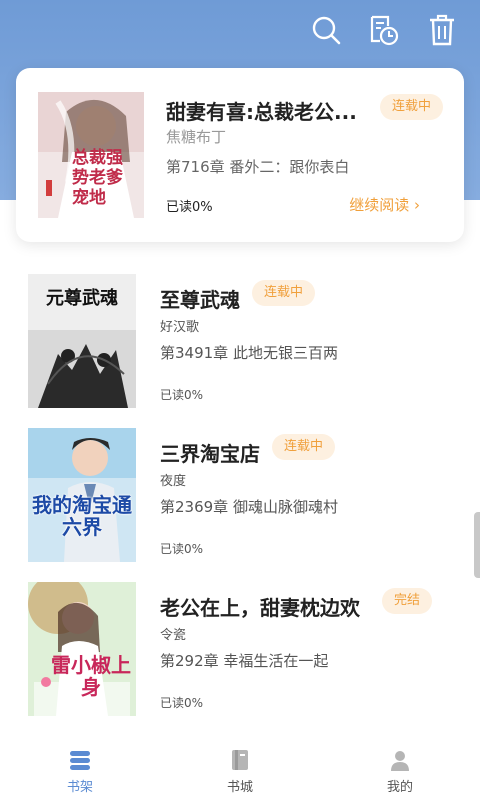  Describe the element at coordinates (249, 353) in the screenshot. I see `book-chapter: 第3491章 此地无银三百两` at that location.